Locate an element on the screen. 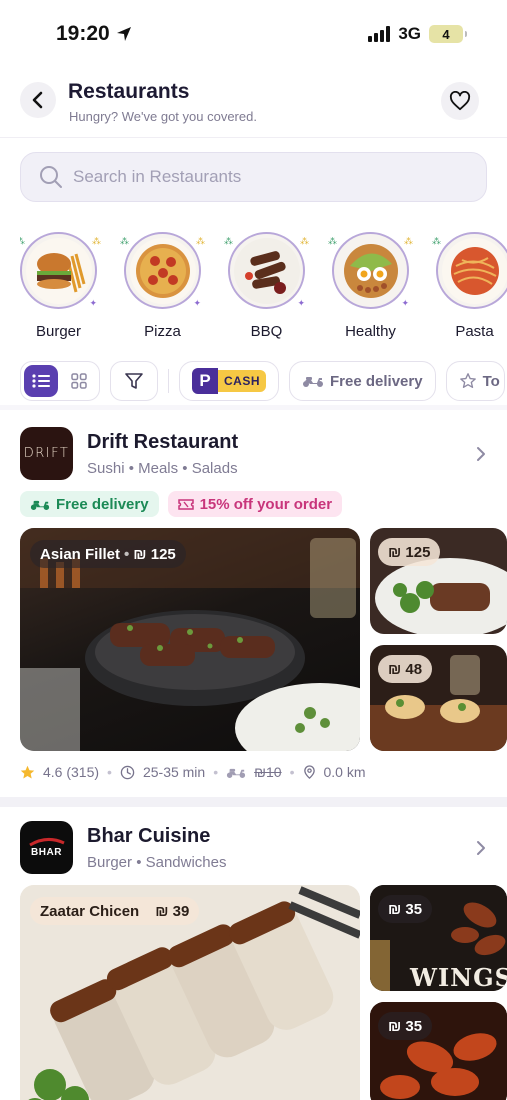 The height and width of the screenshot is (1100, 507). grid-view-button is located at coordinates (79, 381).